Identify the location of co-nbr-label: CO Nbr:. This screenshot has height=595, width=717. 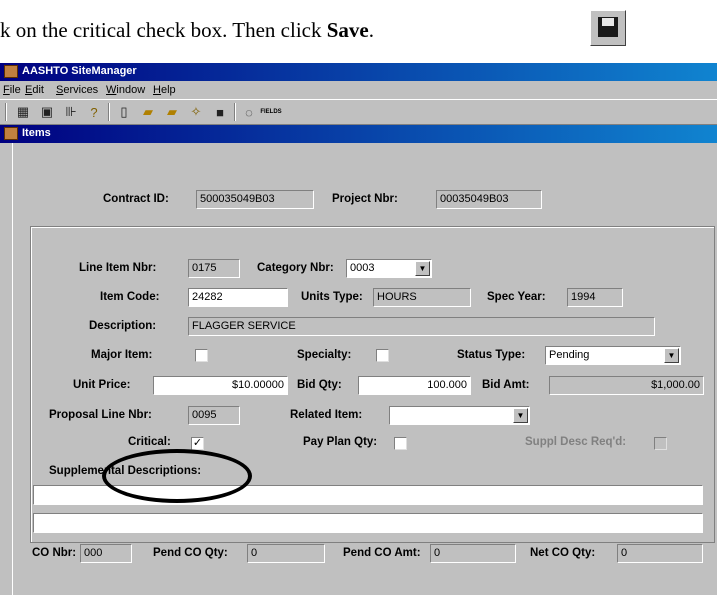
(54, 553).